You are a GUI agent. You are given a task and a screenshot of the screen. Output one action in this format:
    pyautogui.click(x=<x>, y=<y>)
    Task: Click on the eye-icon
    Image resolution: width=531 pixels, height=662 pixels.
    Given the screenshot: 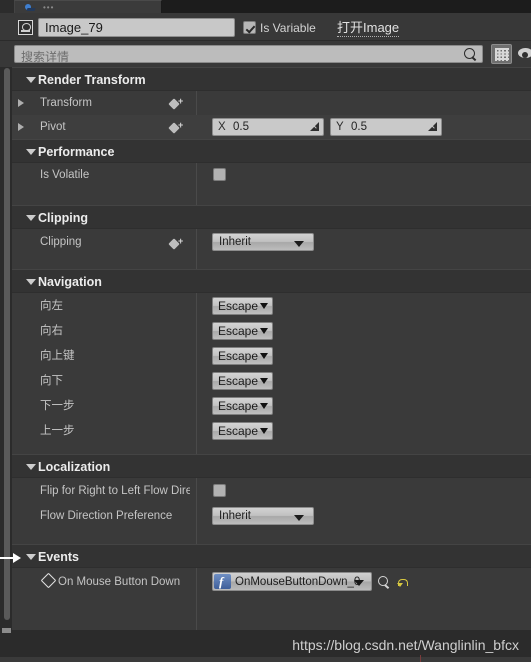 What is the action you would take?
    pyautogui.click(x=524, y=53)
    